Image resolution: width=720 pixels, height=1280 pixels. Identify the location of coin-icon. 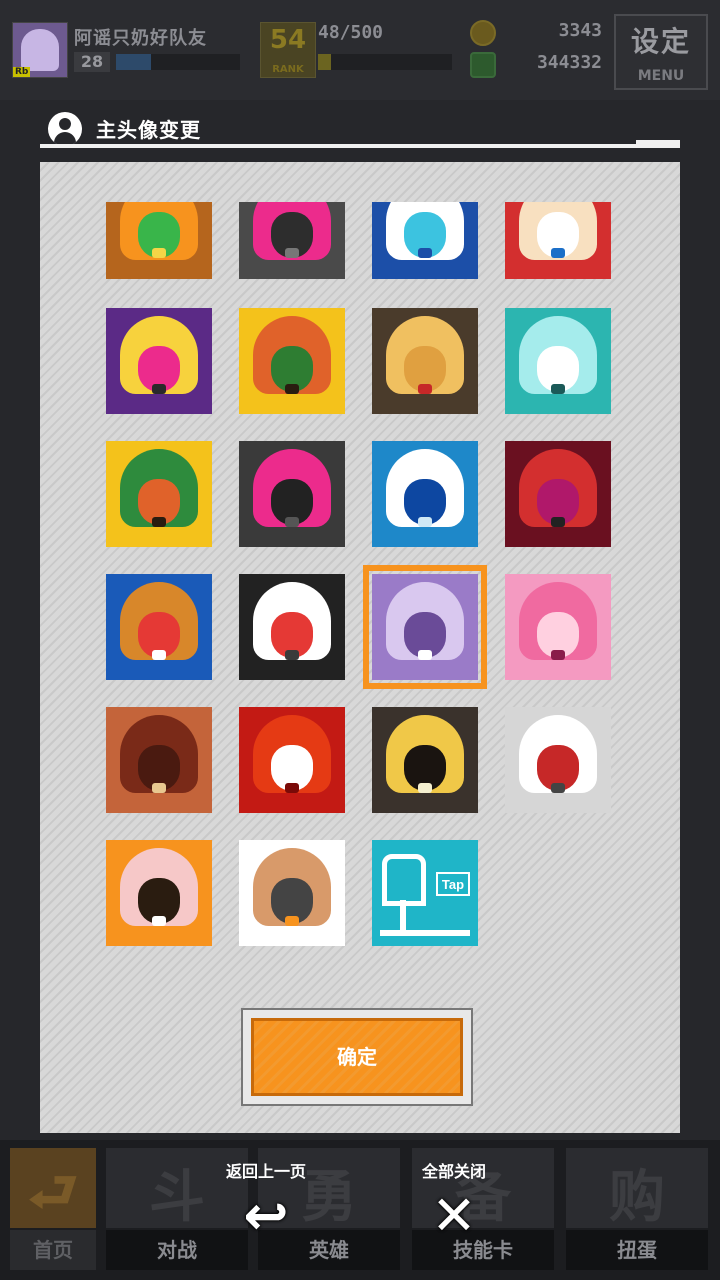
(483, 33).